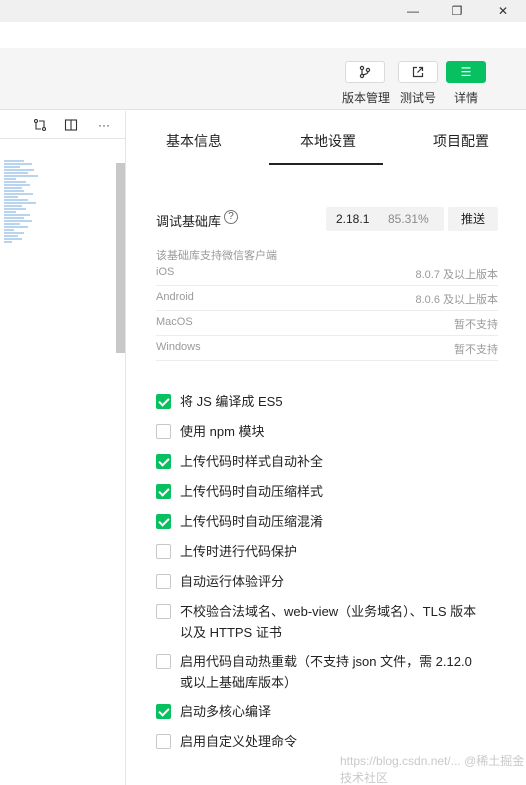 Image resolution: width=526 pixels, height=785 pixels. I want to click on support-row-macos: MacOS 暂不支持, so click(327, 323).